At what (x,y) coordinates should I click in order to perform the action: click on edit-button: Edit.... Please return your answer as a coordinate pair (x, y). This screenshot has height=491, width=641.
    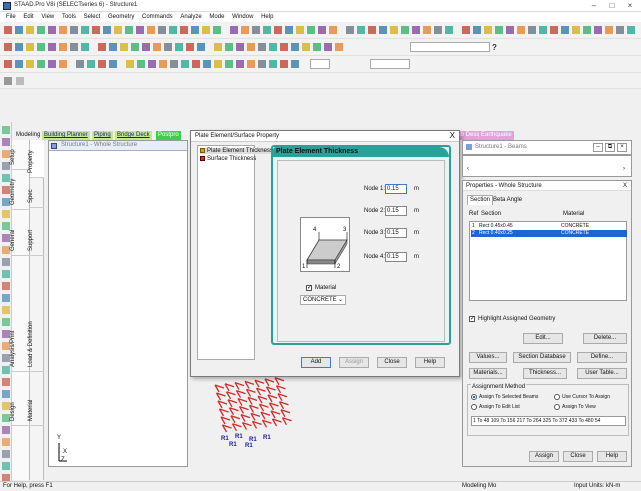
    Looking at the image, I should click on (543, 338).